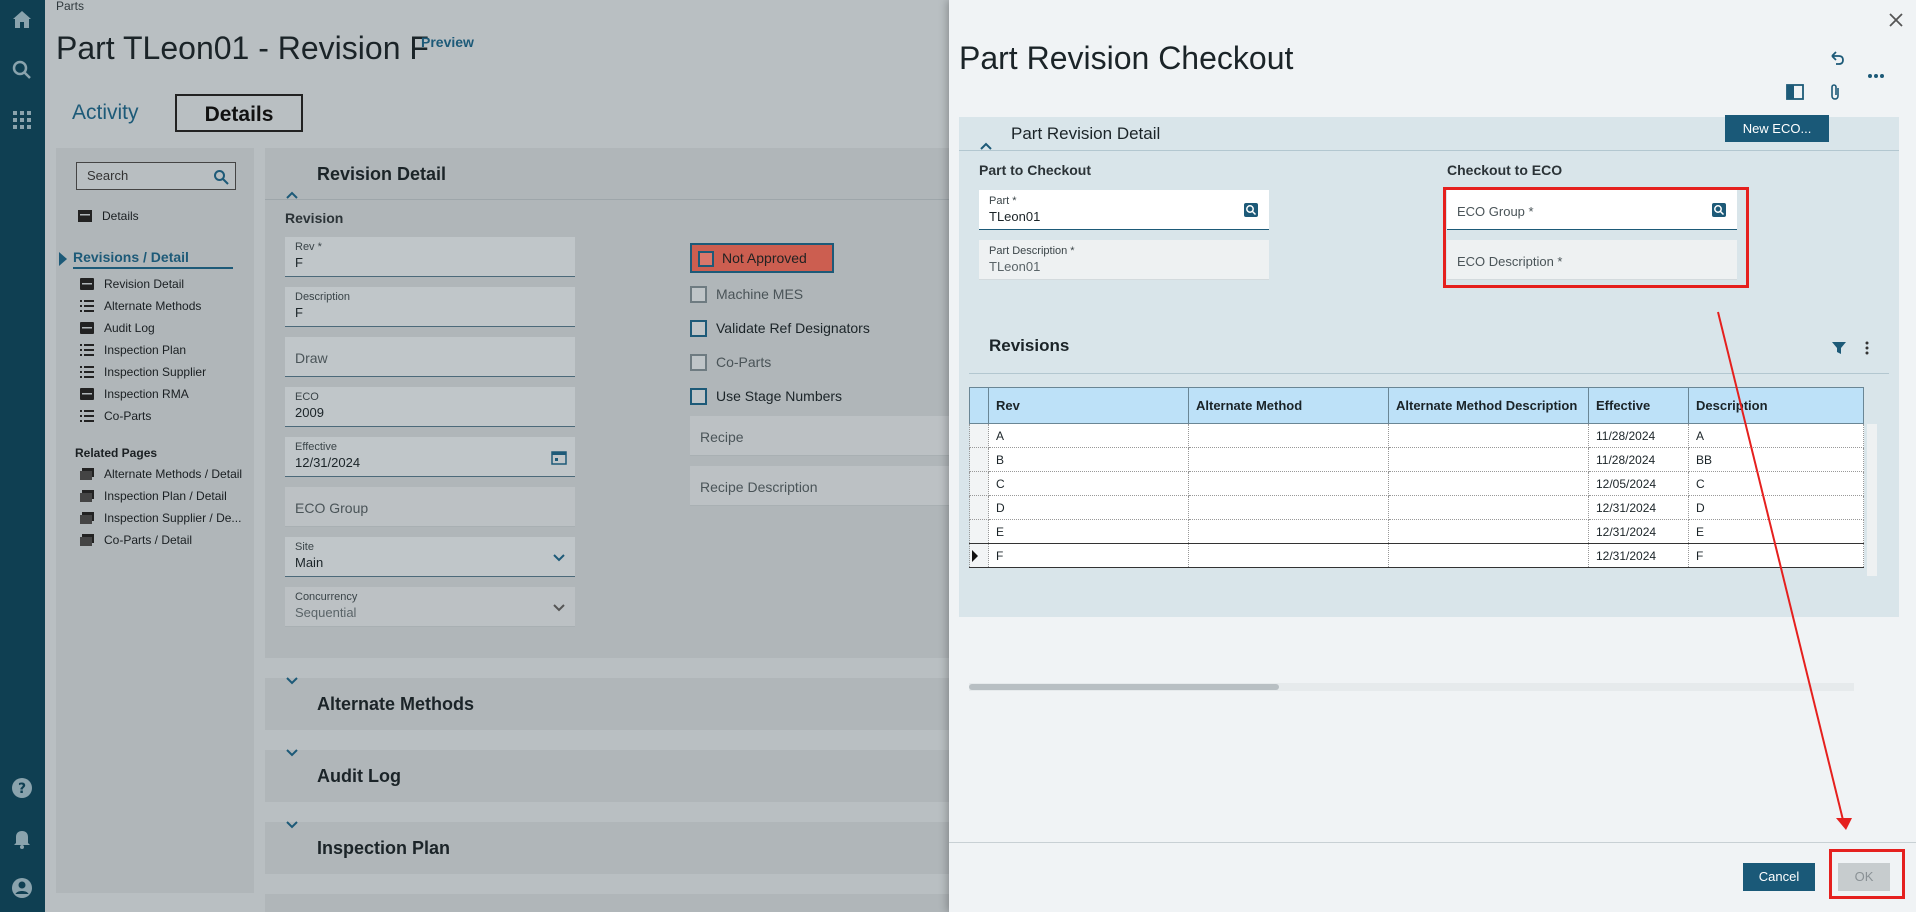 The image size is (1916, 912). Describe the element at coordinates (1839, 348) in the screenshot. I see `filter-icon` at that location.